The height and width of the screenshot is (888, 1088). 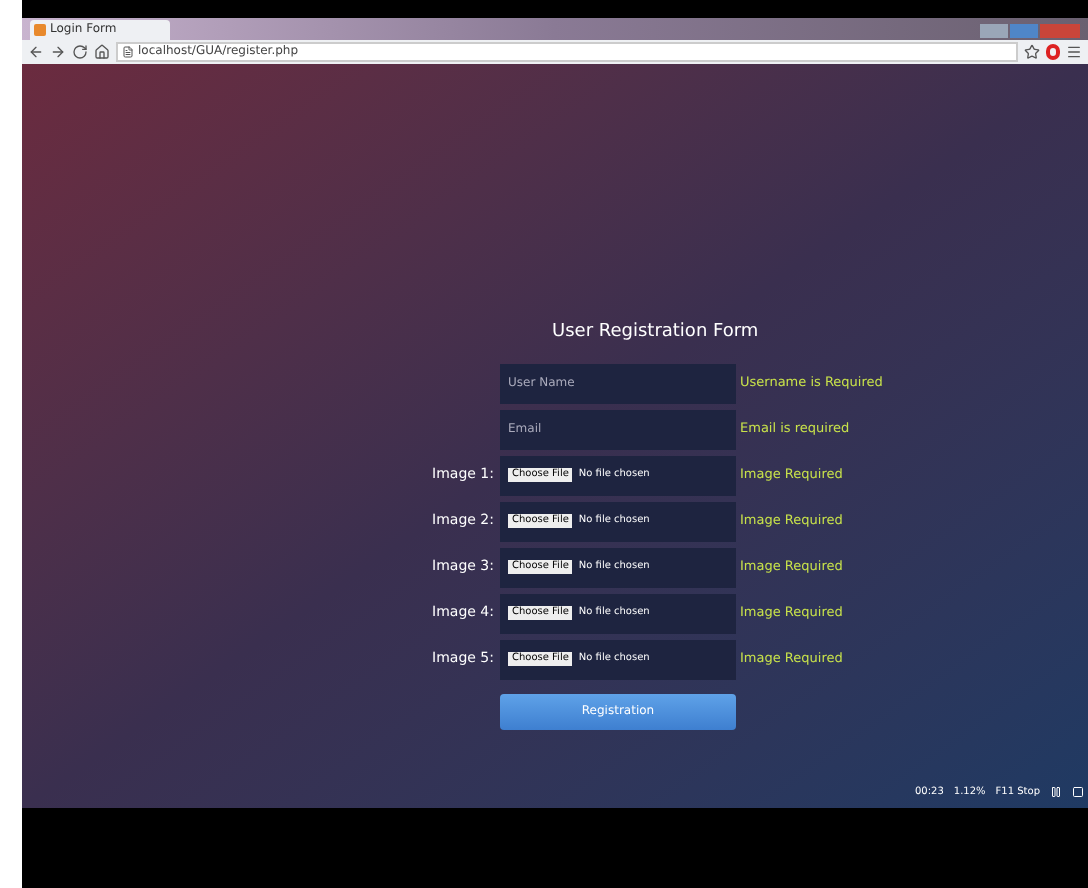 I want to click on reload-icon, so click(x=80, y=52).